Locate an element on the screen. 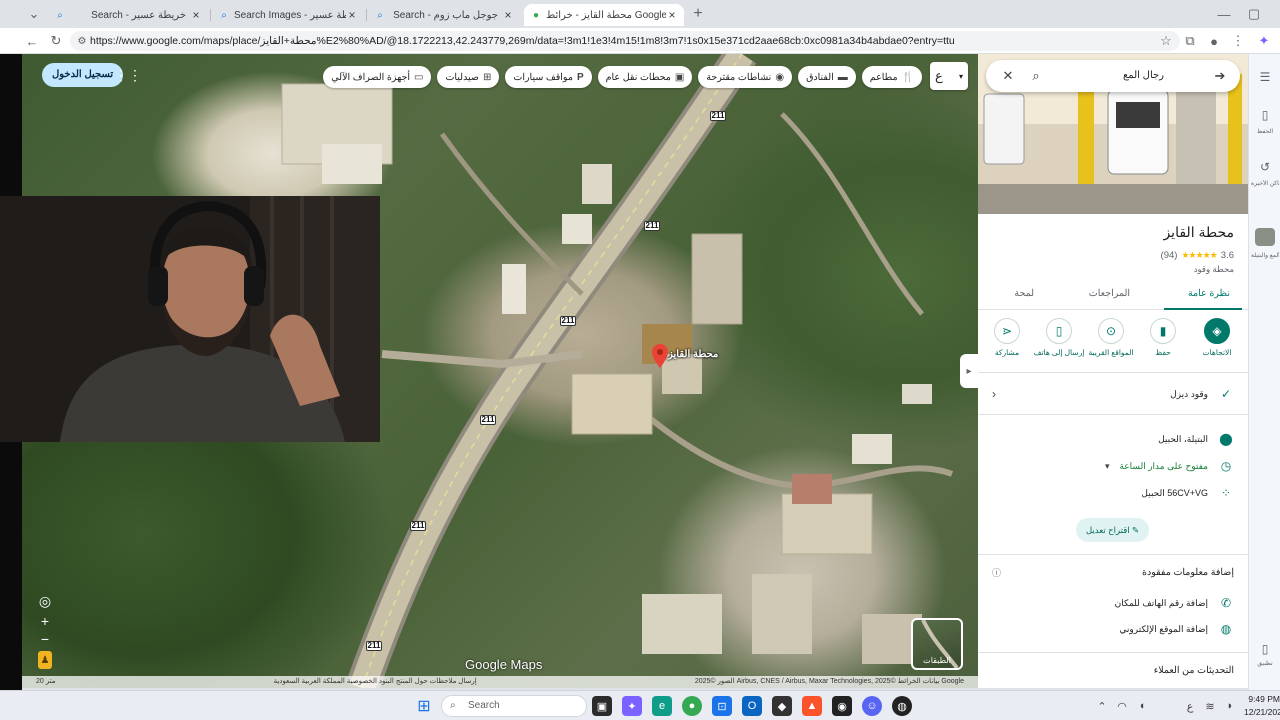 The image size is (1280, 720). share-button: ⋖ مشاركة is located at coordinates (1007, 337).